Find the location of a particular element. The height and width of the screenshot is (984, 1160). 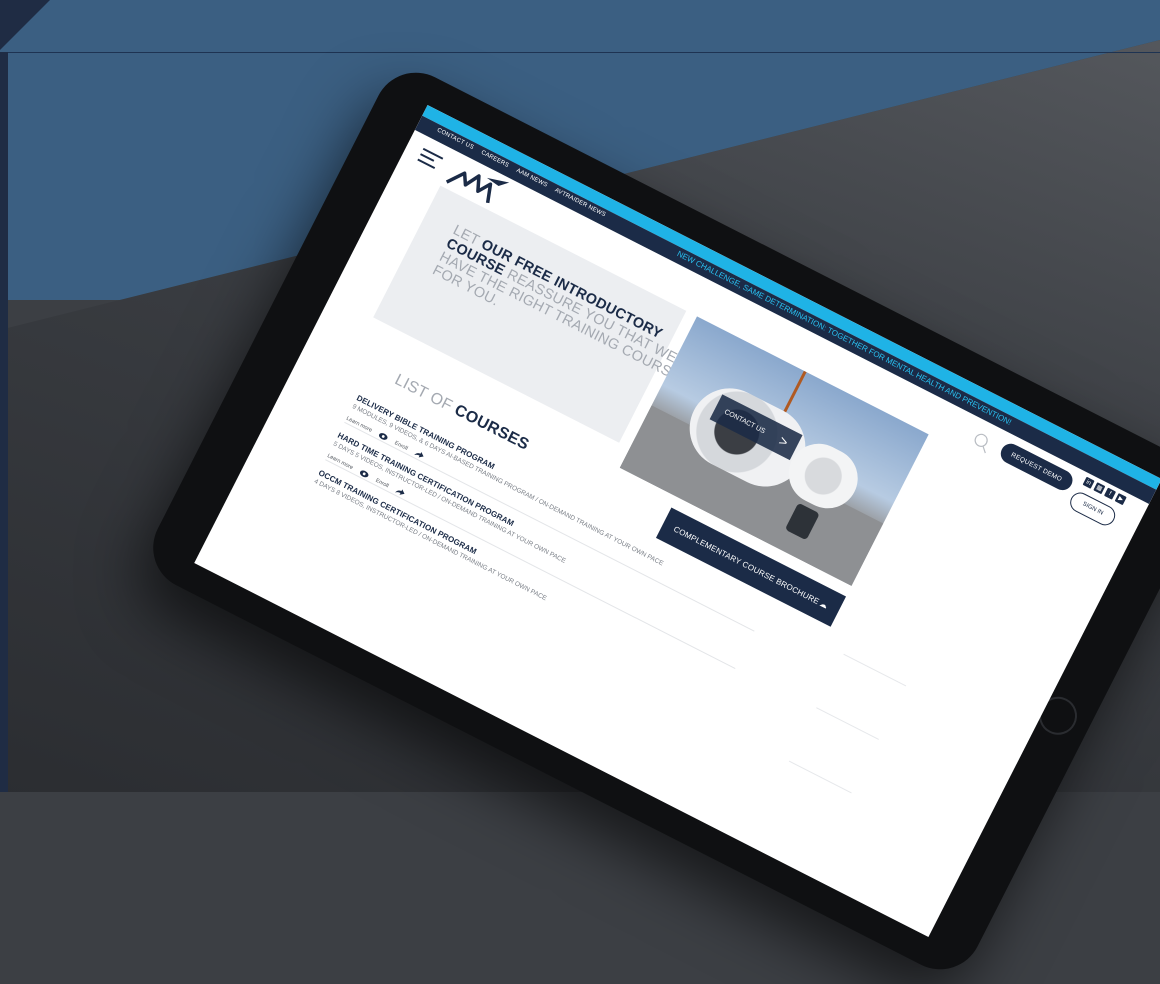

youtube-icon: ▶ is located at coordinates (1120, 499).